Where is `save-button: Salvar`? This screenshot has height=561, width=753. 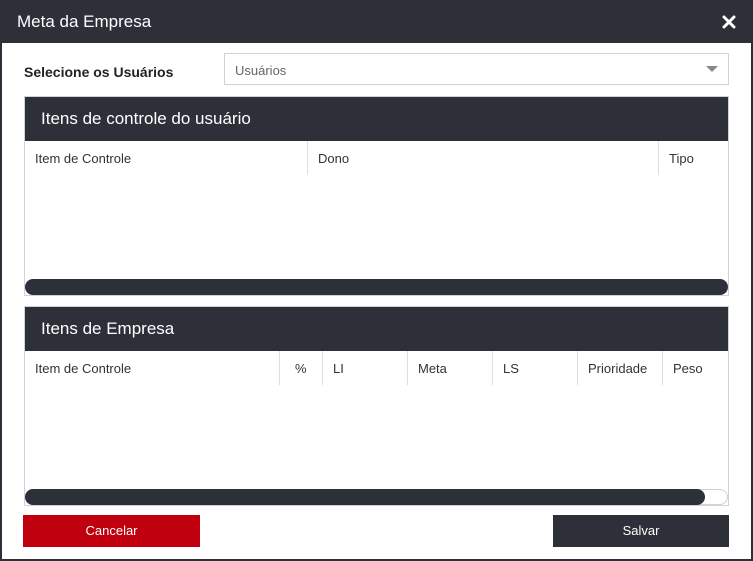
save-button: Salvar is located at coordinates (641, 531).